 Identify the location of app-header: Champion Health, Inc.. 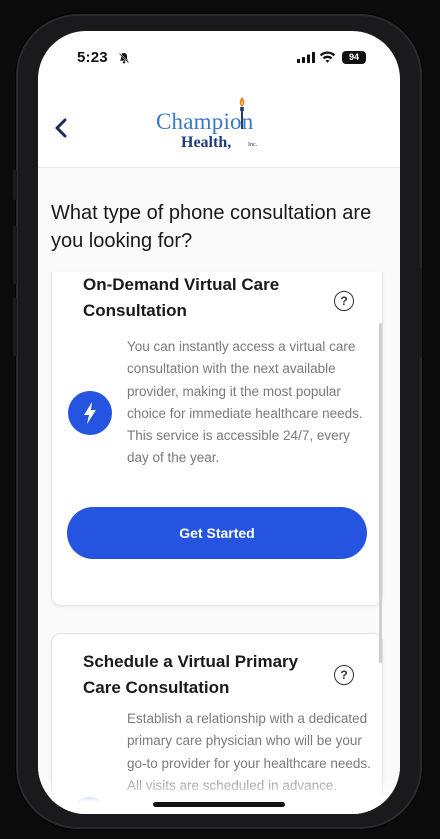
(219, 125).